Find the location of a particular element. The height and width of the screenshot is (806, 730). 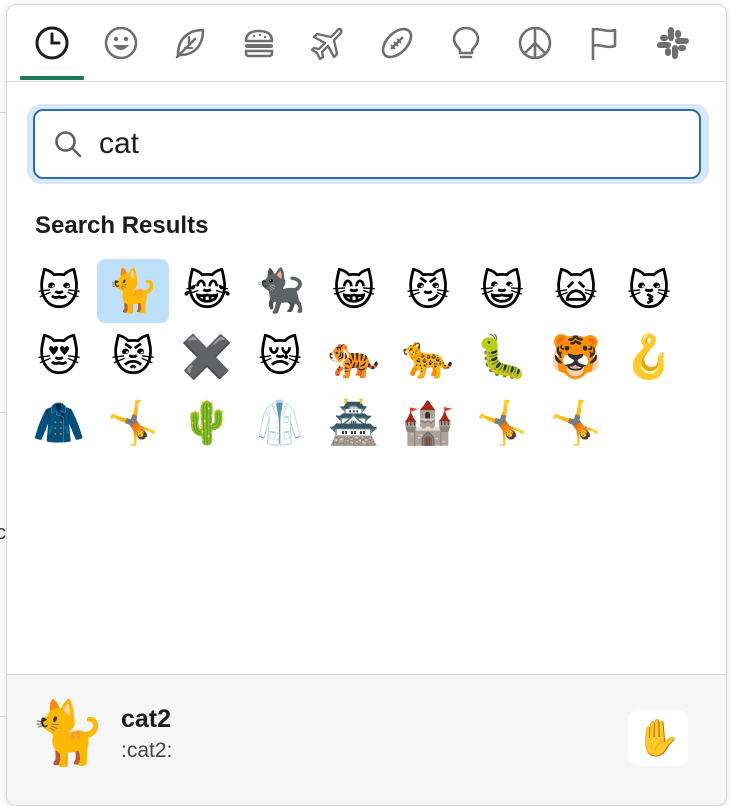

tab-symbols is located at coordinates (535, 43).